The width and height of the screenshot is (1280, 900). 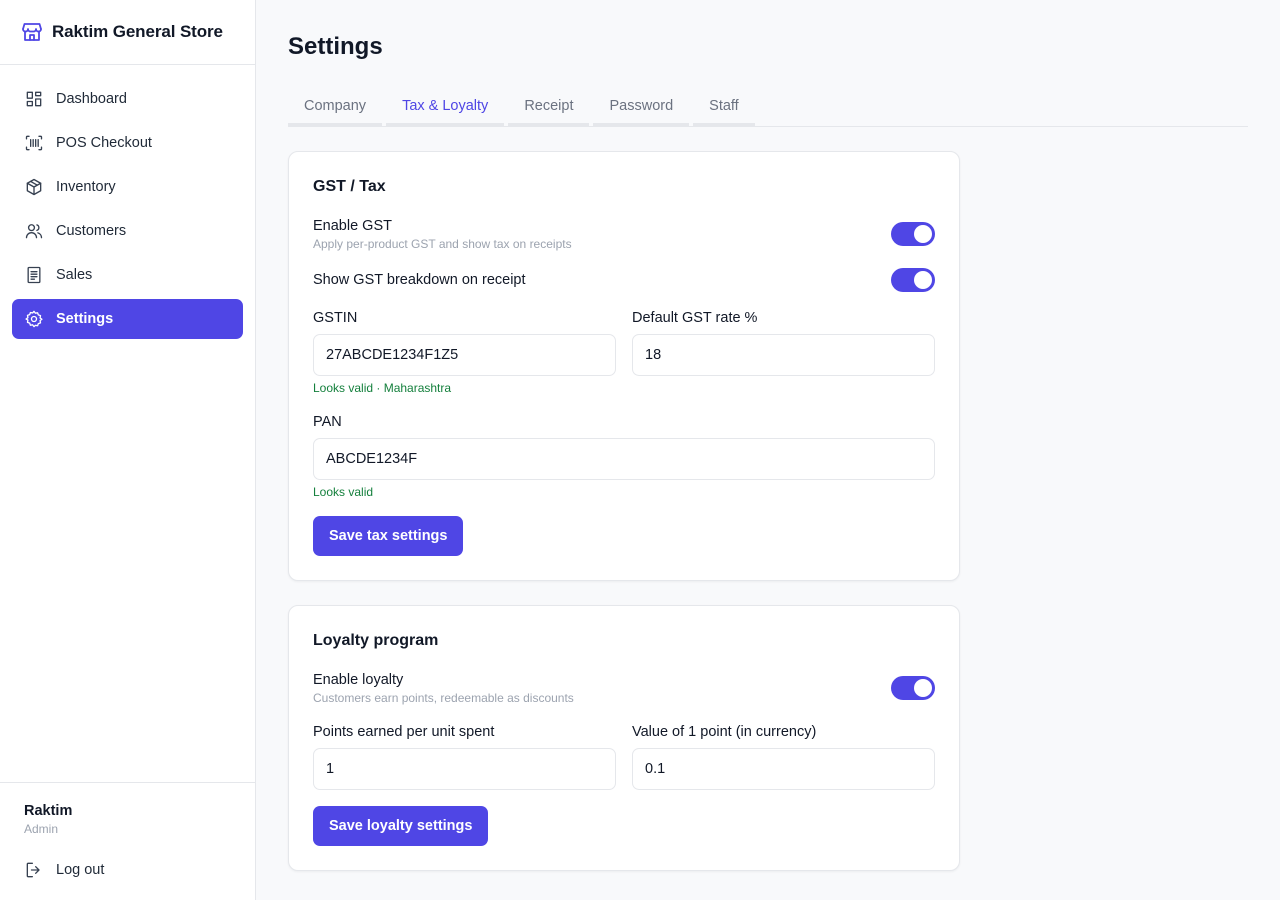 What do you see at coordinates (419, 280) in the screenshot?
I see `gst-breakdown-label: Show GST breakdown on receipt` at bounding box center [419, 280].